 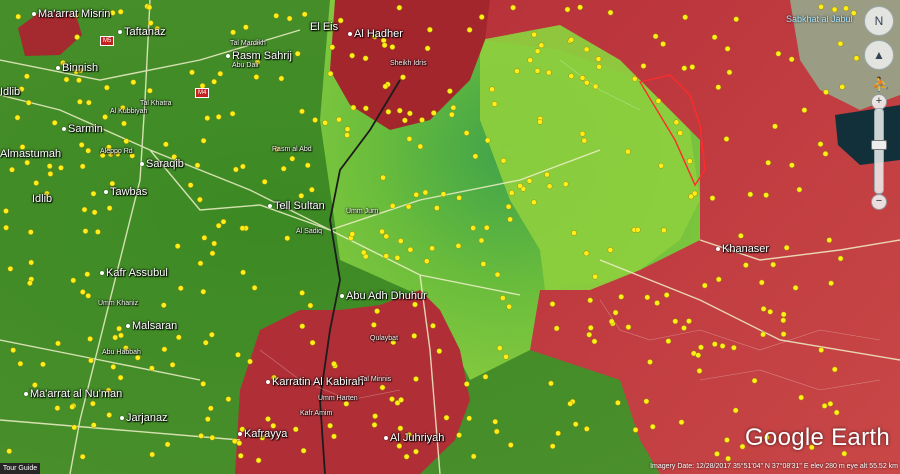 What do you see at coordinates (162, 164) in the screenshot?
I see `place-label: Saraqib` at bounding box center [162, 164].